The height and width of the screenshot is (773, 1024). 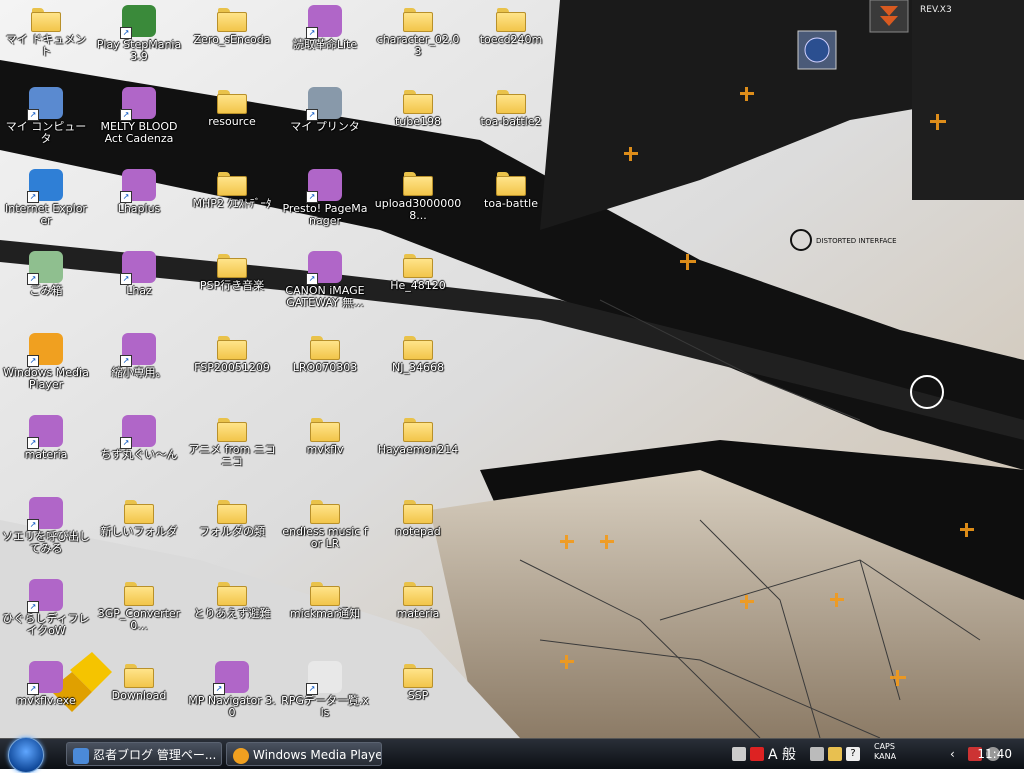 I want to click on ime-status: CAPS KANA, so click(x=885, y=752).